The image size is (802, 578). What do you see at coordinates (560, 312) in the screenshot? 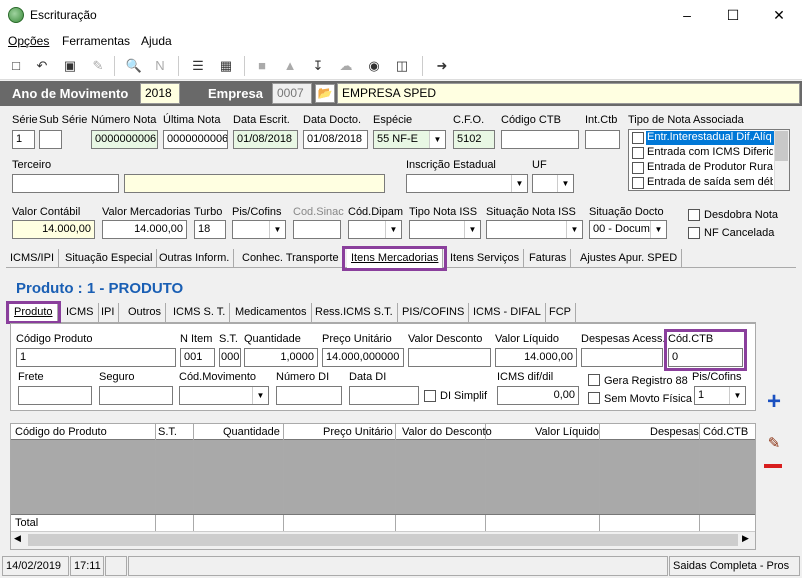
I see `subtab-fcp: FCP` at bounding box center [560, 312].